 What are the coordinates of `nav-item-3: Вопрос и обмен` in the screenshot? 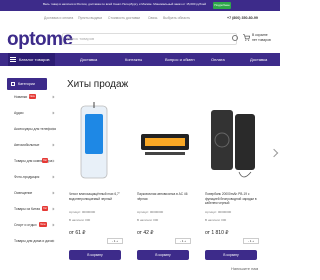 It's located at (180, 59).